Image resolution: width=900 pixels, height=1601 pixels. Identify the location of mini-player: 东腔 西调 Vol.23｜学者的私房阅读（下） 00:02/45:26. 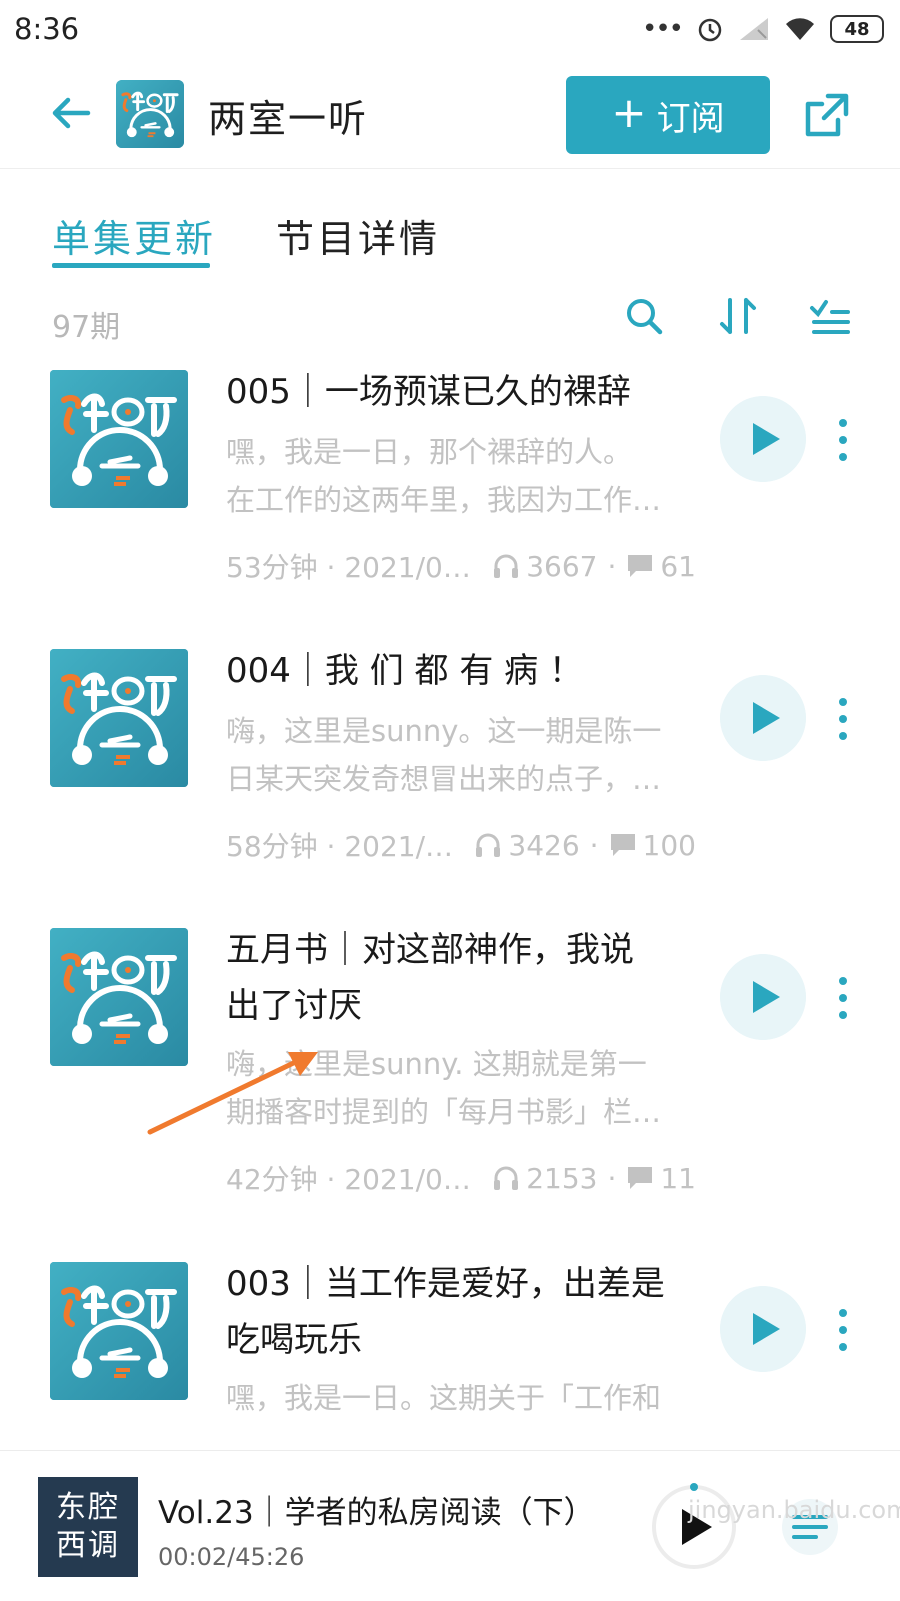
(450, 1525).